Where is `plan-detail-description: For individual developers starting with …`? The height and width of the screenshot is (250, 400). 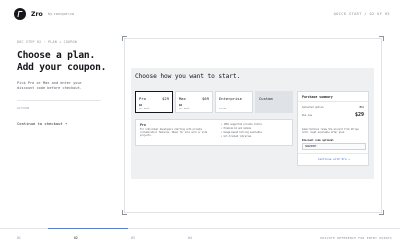 plan-detail-description: For individual developers starting with … is located at coordinates (174, 133).